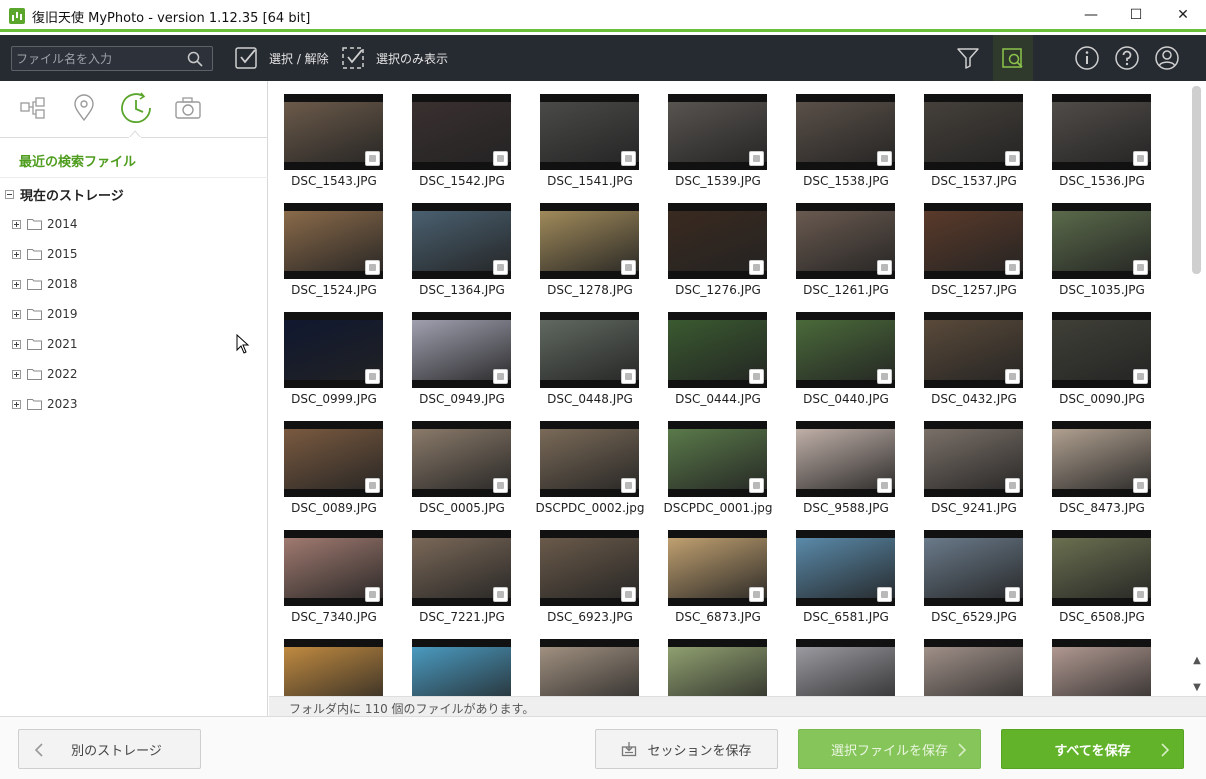  Describe the element at coordinates (45, 284) in the screenshot. I see `folder-node: 2018` at that location.